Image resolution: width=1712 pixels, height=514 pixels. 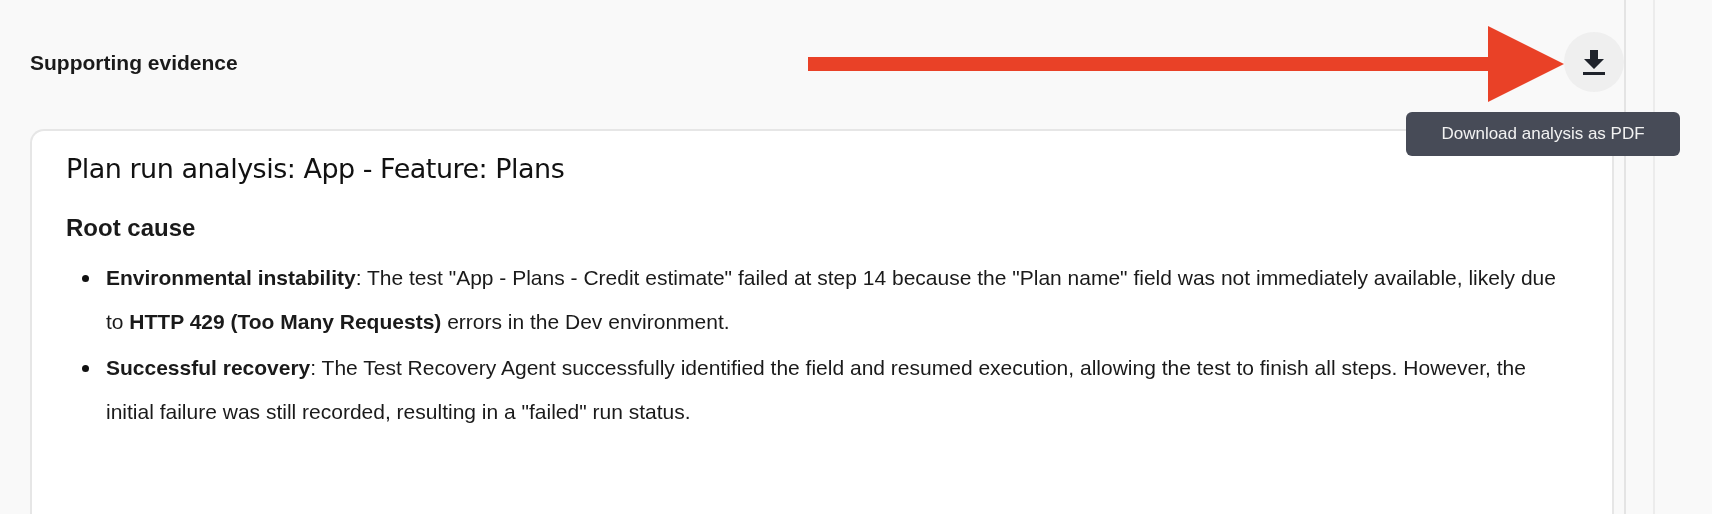 What do you see at coordinates (134, 62) in the screenshot?
I see `section-title: Supporting evidence` at bounding box center [134, 62].